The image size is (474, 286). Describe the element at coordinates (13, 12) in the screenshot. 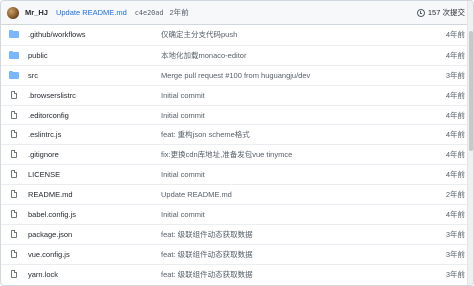

I see `avatar` at that location.